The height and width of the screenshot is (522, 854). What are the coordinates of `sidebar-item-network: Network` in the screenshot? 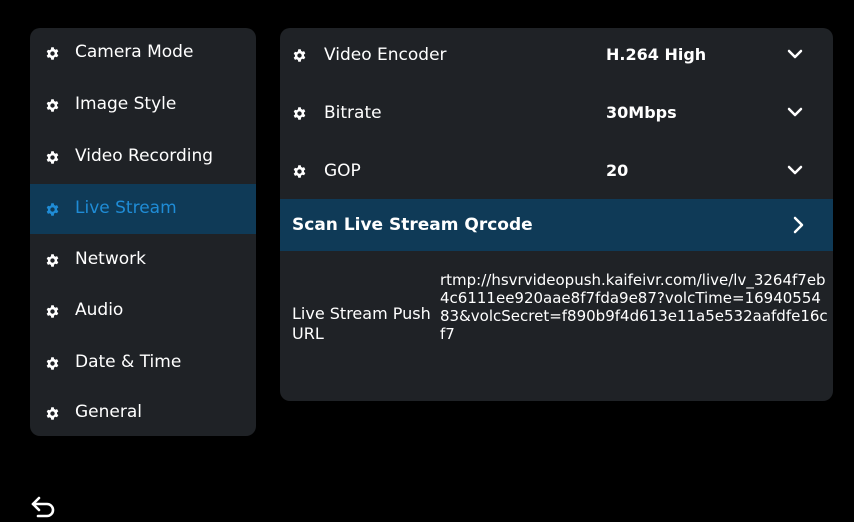 It's located at (143, 260).